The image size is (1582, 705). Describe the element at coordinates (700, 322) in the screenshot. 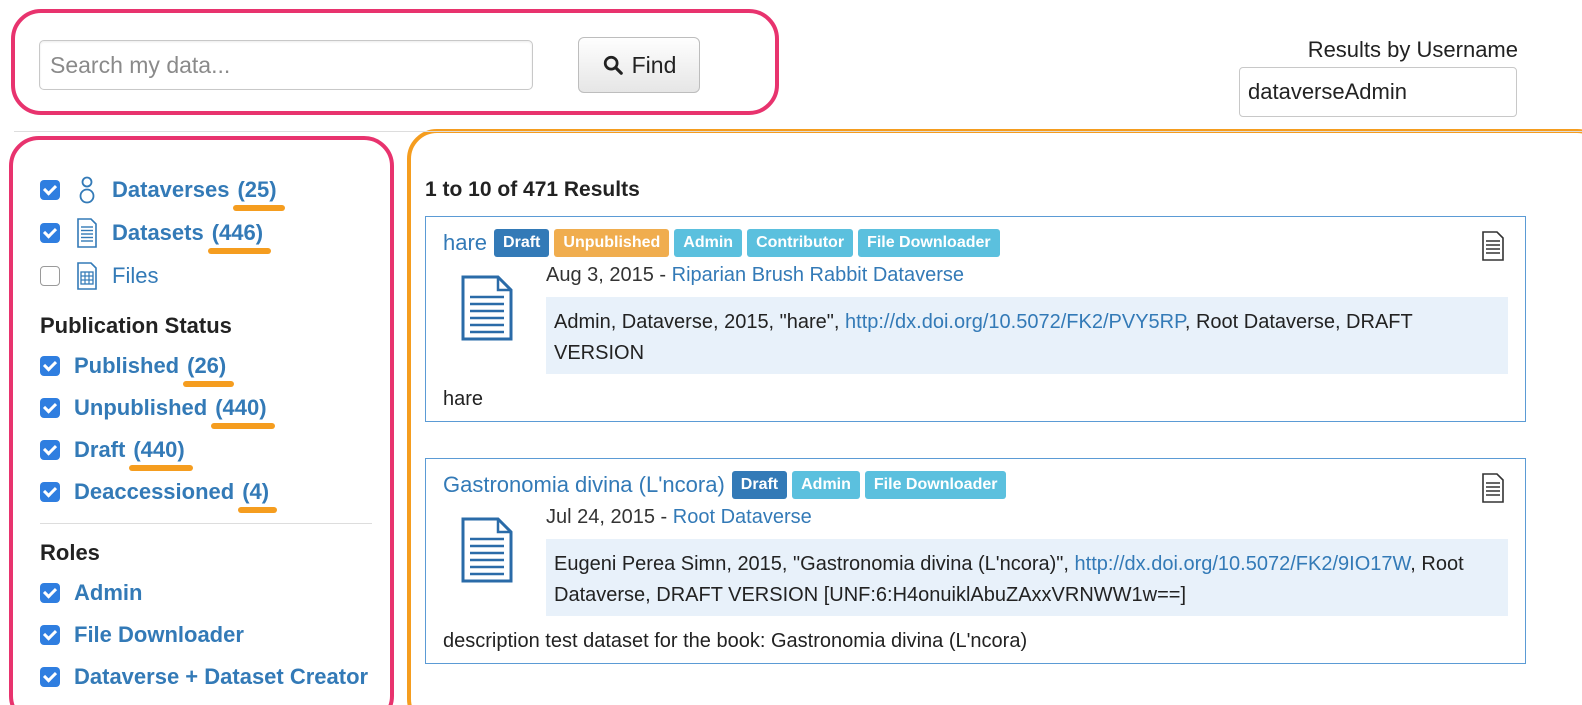

I see `citation-text: Admin, Dataverse, 2015, "hare",` at that location.